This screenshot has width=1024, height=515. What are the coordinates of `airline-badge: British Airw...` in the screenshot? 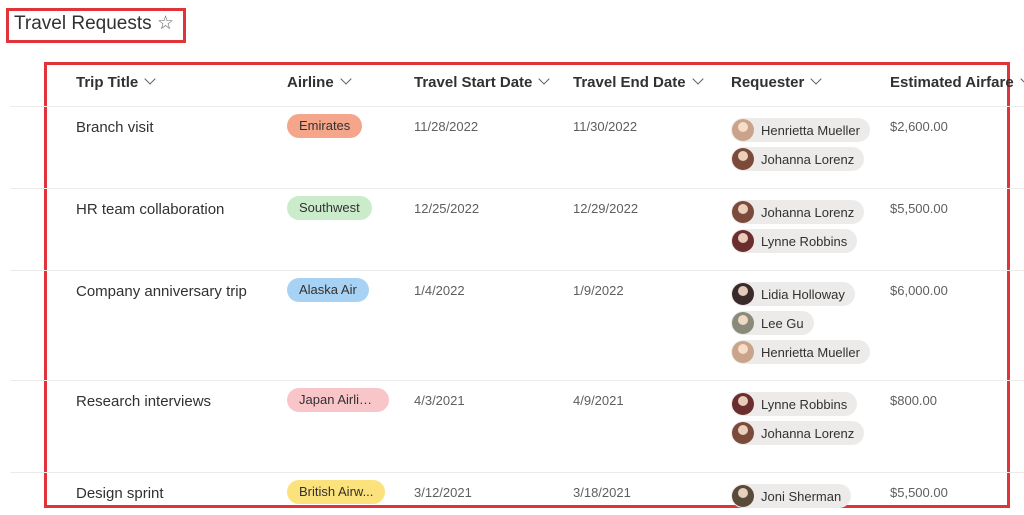 It's located at (336, 492).